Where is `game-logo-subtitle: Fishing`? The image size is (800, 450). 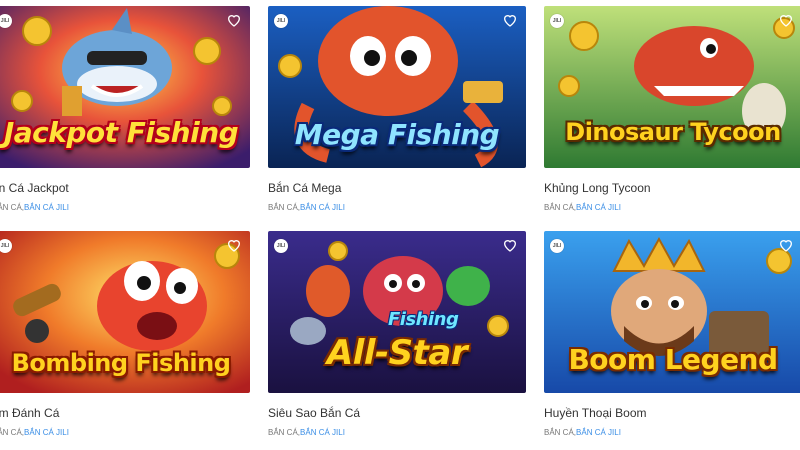 game-logo-subtitle: Fishing is located at coordinates (423, 319).